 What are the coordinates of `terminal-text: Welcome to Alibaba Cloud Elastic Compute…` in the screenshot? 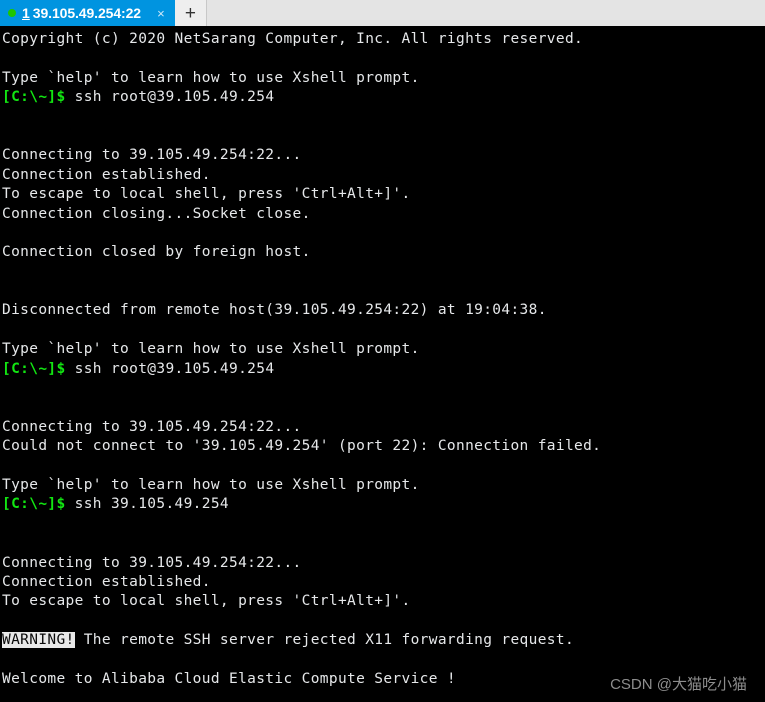 It's located at (229, 678).